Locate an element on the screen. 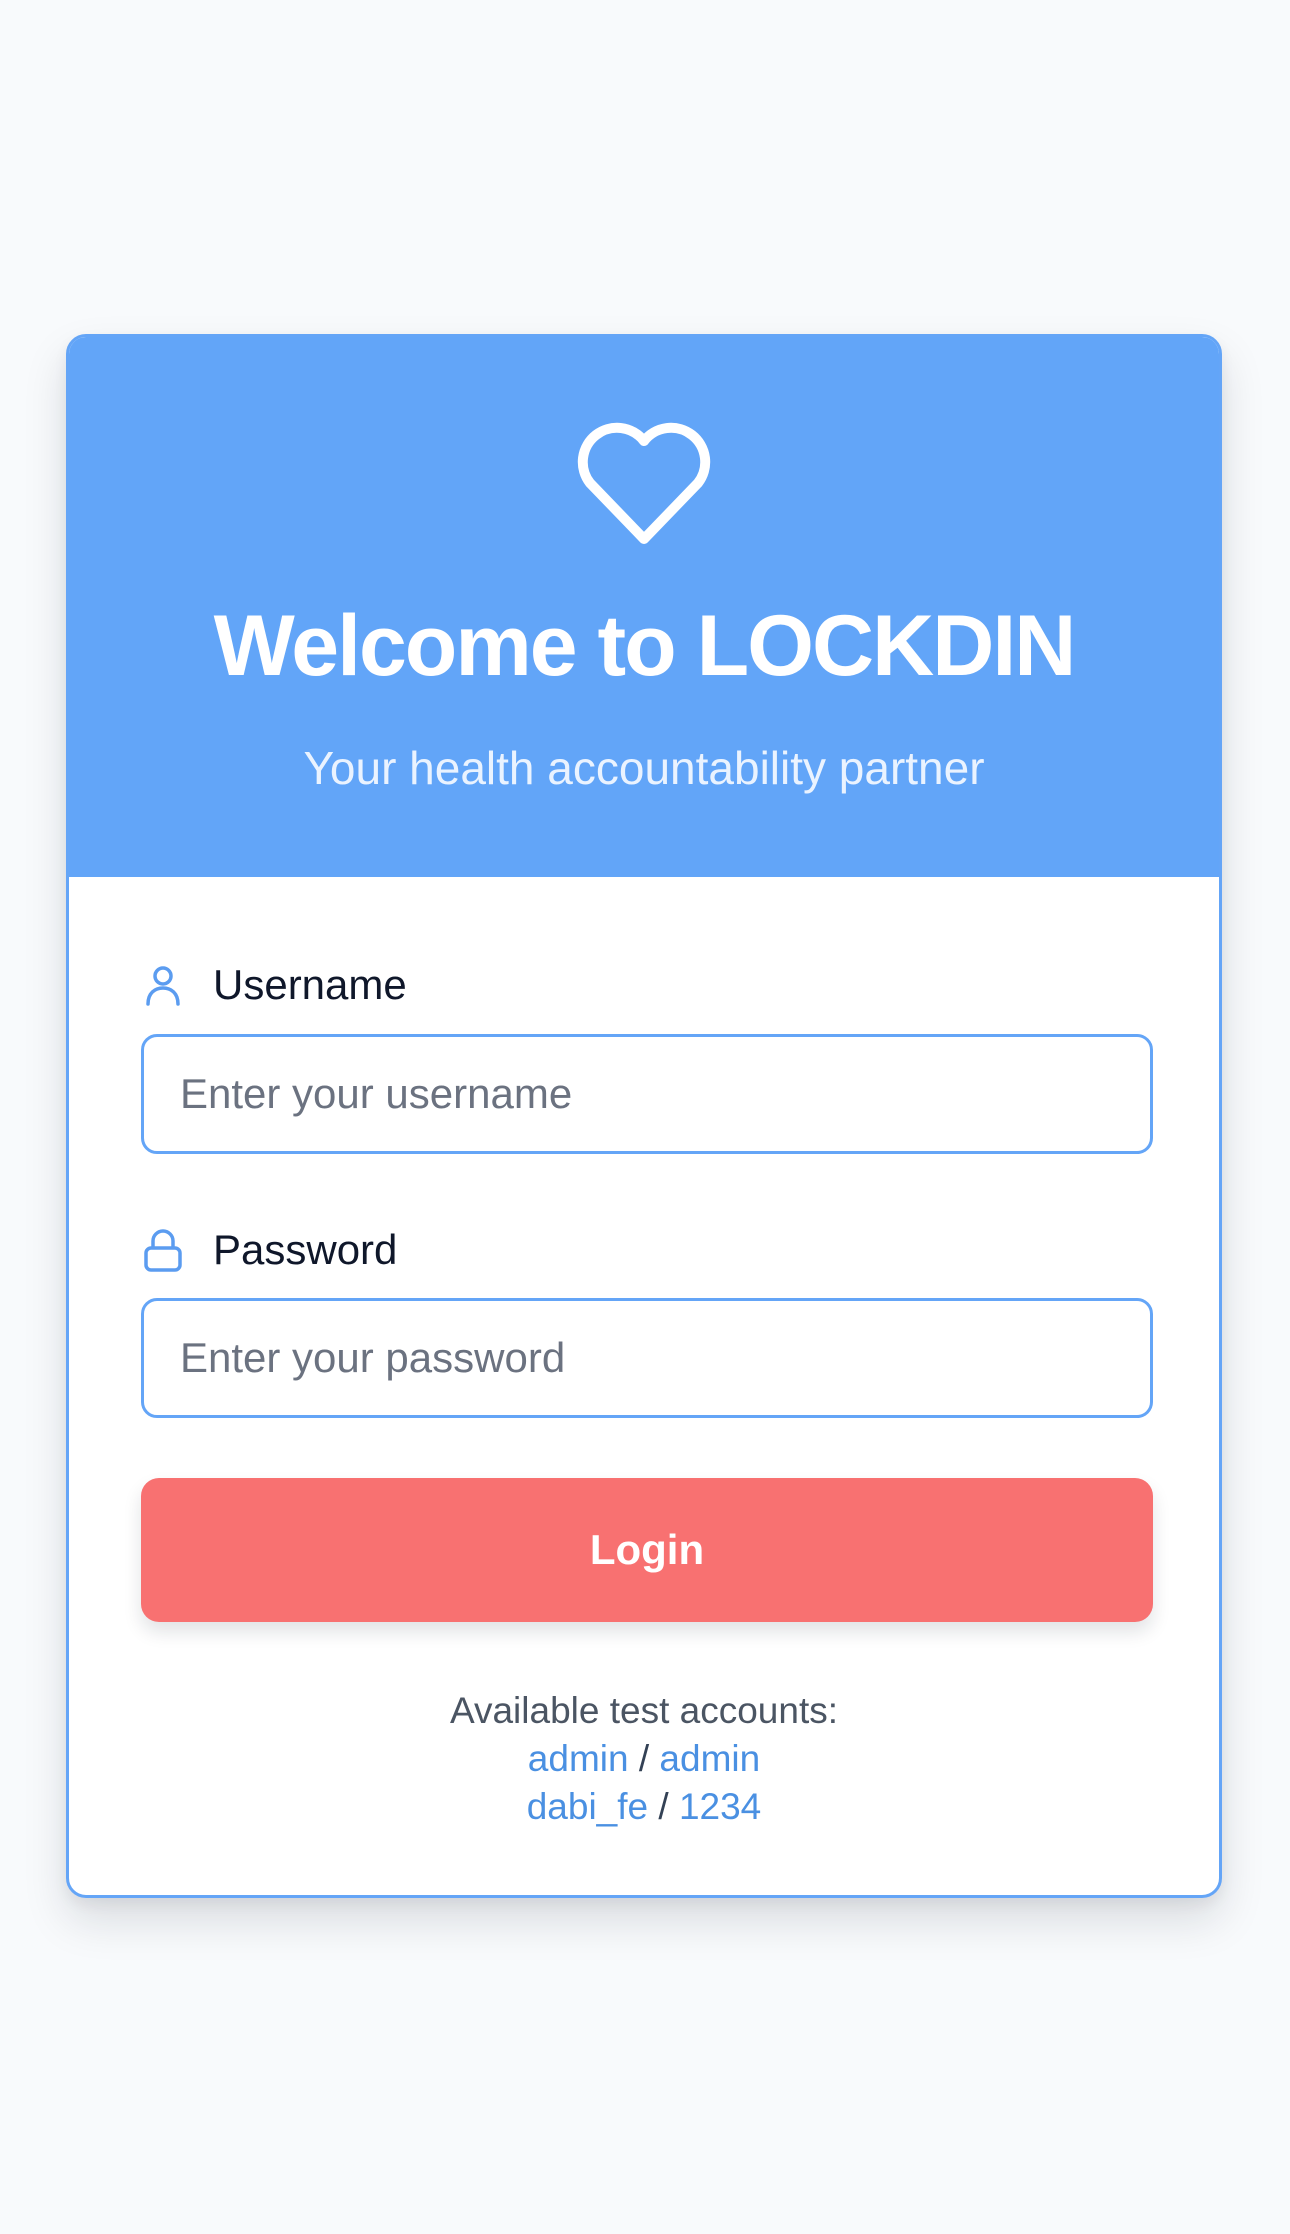 The width and height of the screenshot is (1290, 2234). test-account-username: admin is located at coordinates (578, 1758).